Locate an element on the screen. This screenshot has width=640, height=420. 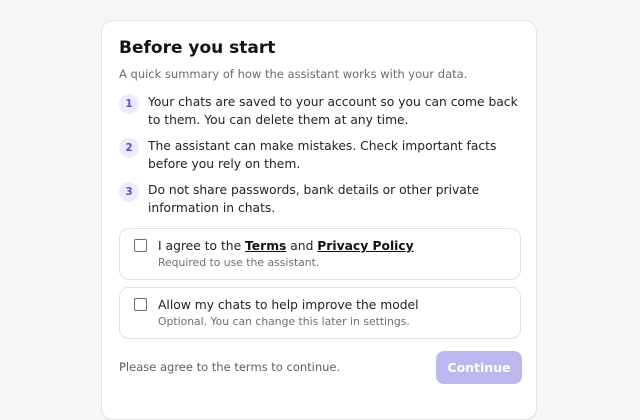
continue-button: Continue is located at coordinates (479, 367).